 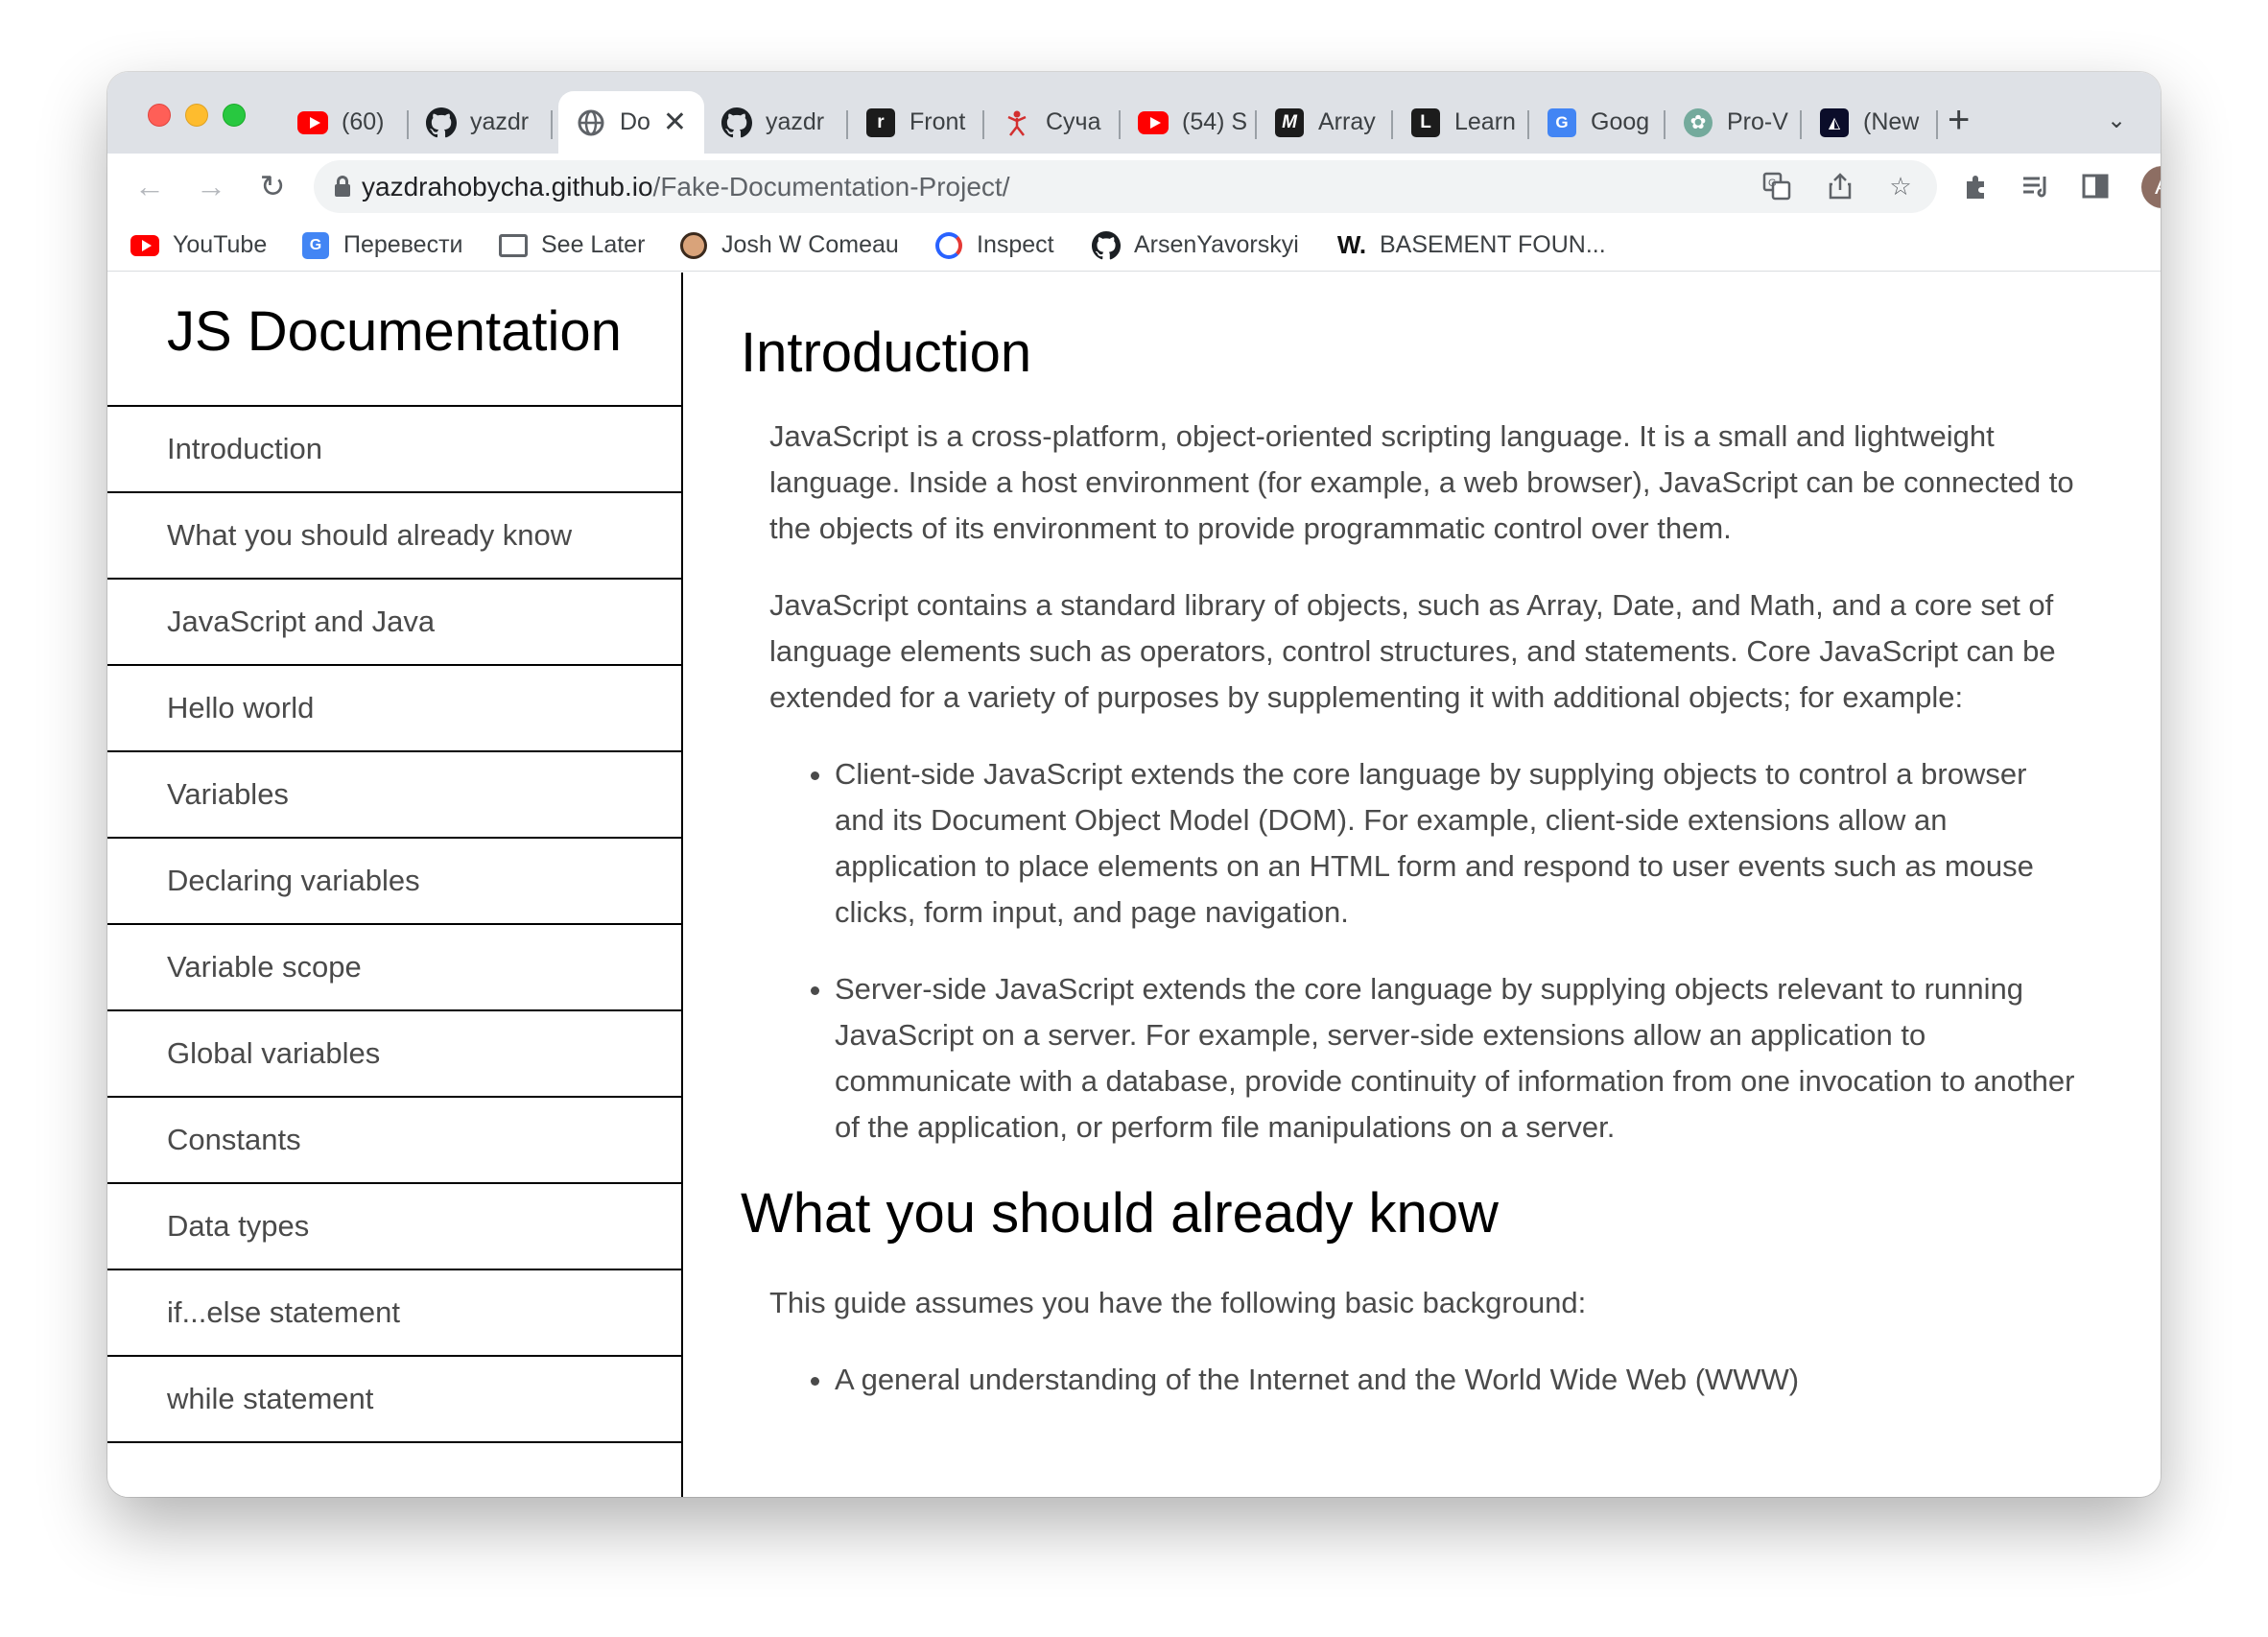 What do you see at coordinates (394, 1227) in the screenshot?
I see `nav-link-data-types: Data types` at bounding box center [394, 1227].